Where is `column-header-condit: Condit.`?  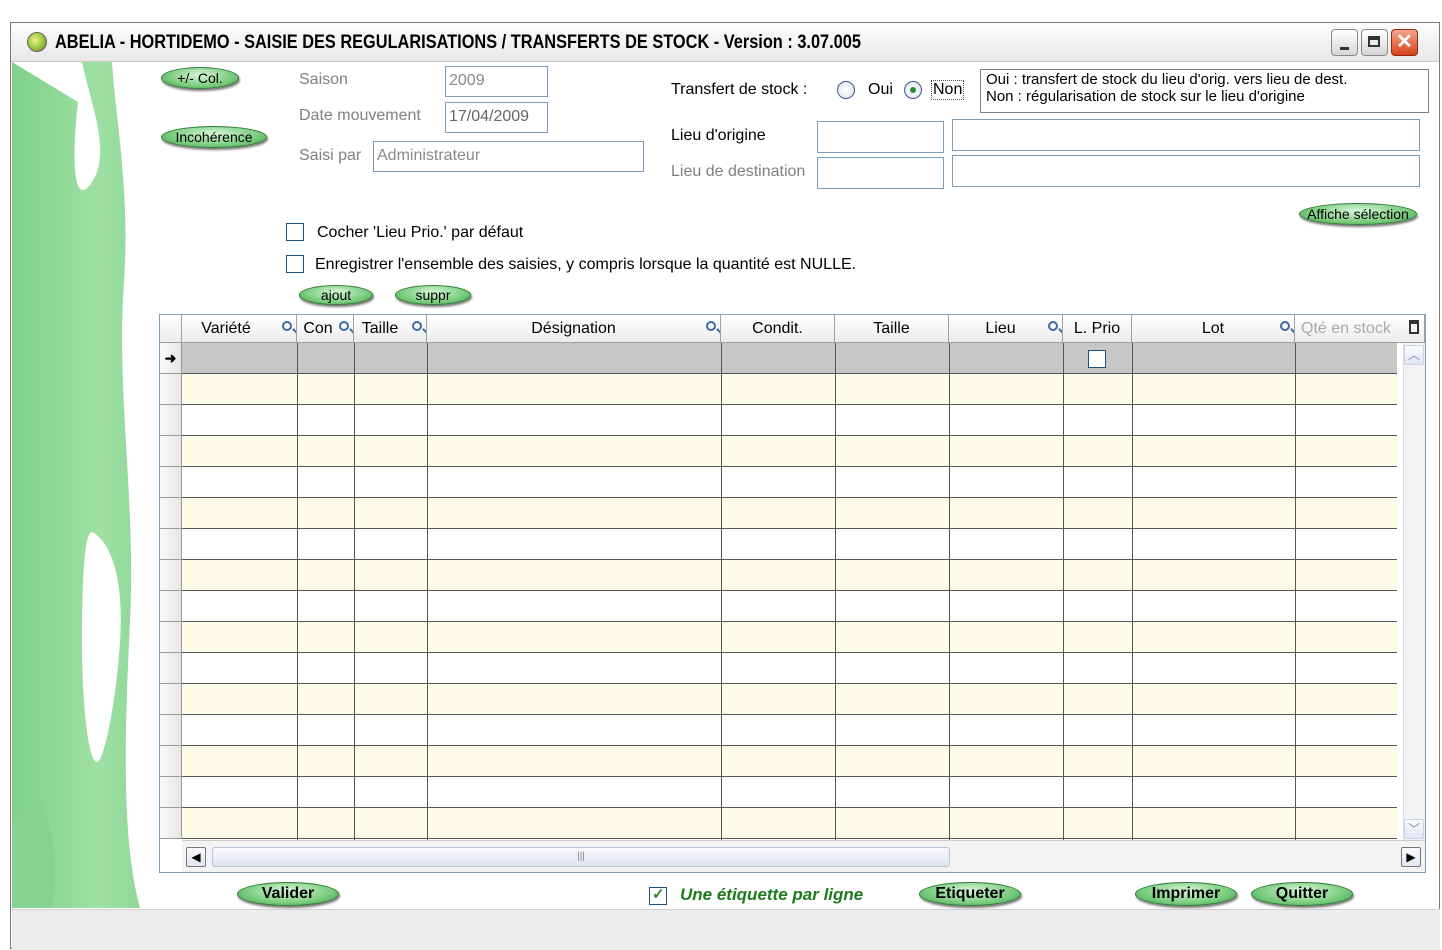
column-header-condit: Condit. is located at coordinates (778, 329).